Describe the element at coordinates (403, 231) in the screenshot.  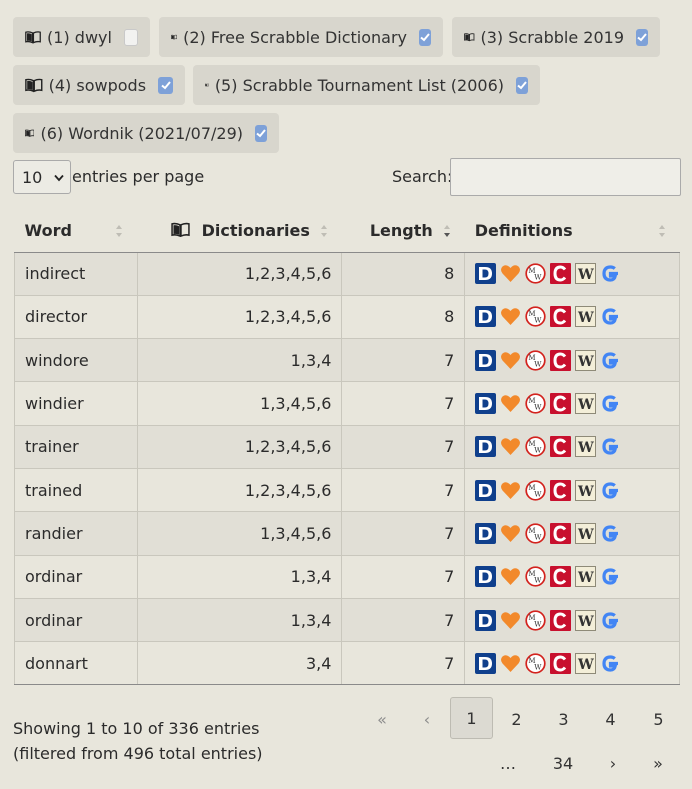
I see `column-header-length: Length` at that location.